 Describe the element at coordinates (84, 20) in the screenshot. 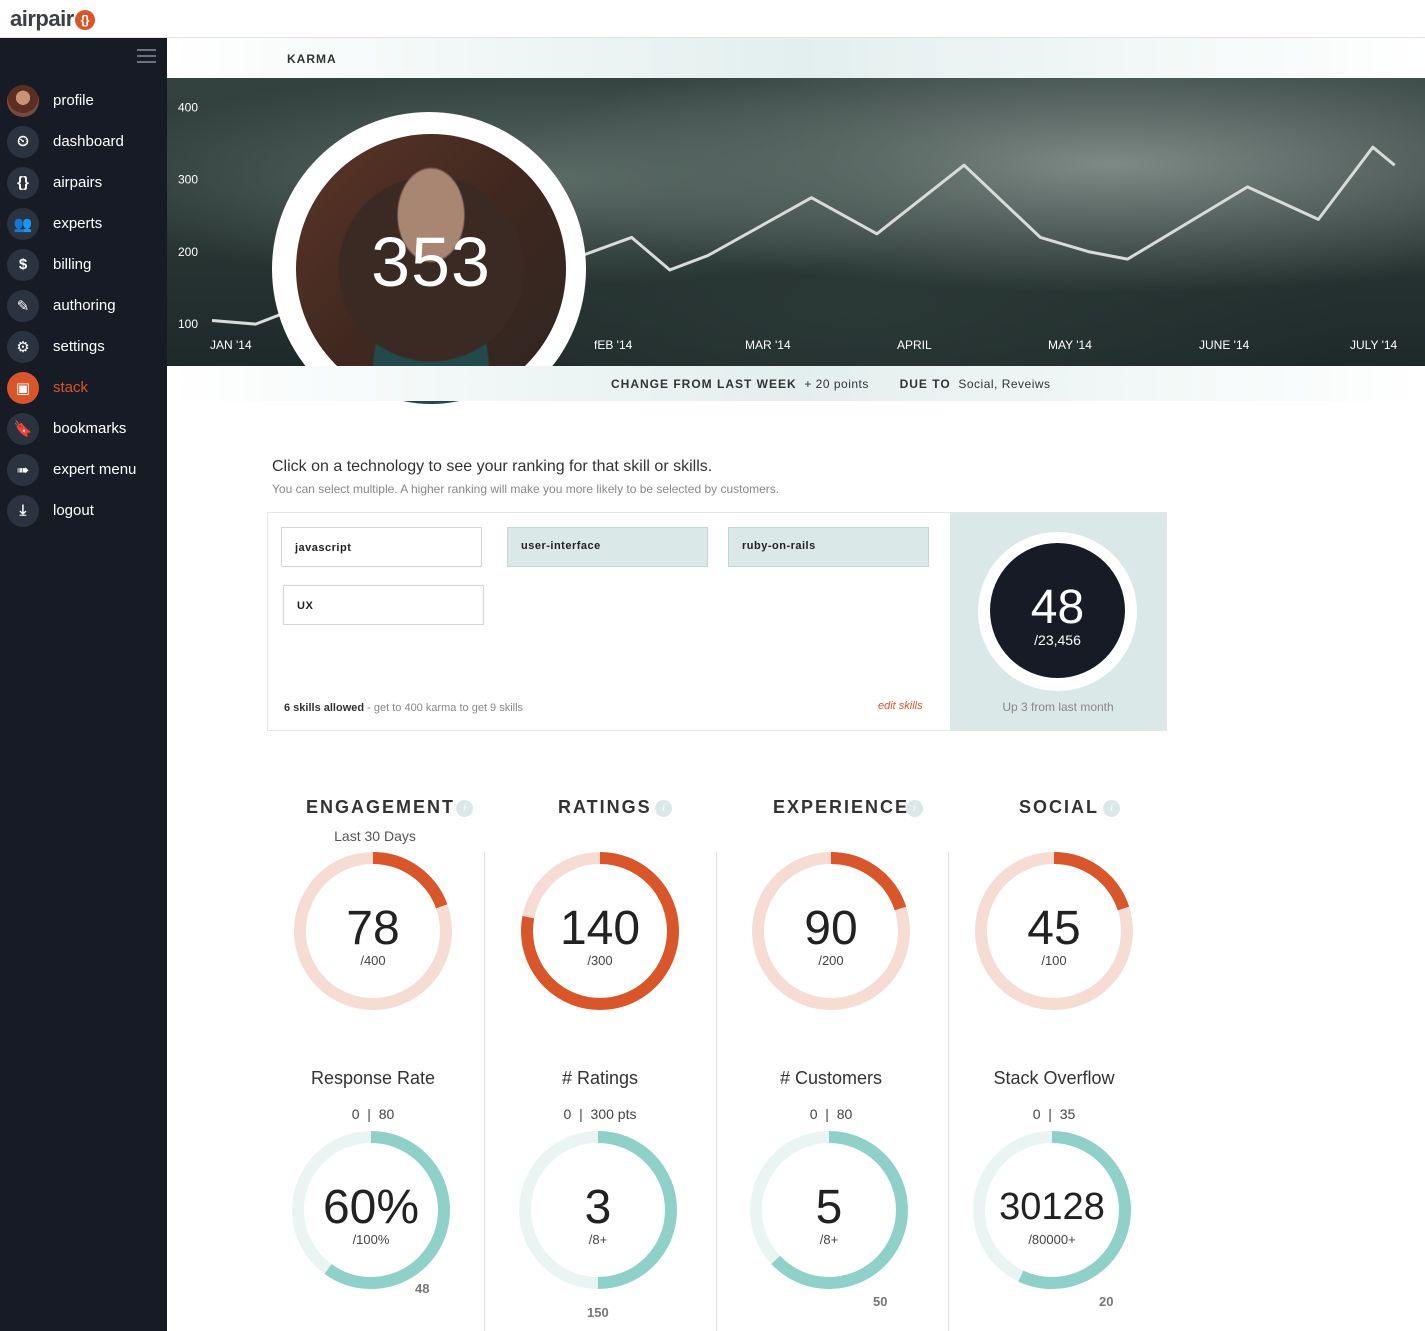

I see `logo-brace-icon: {}` at that location.